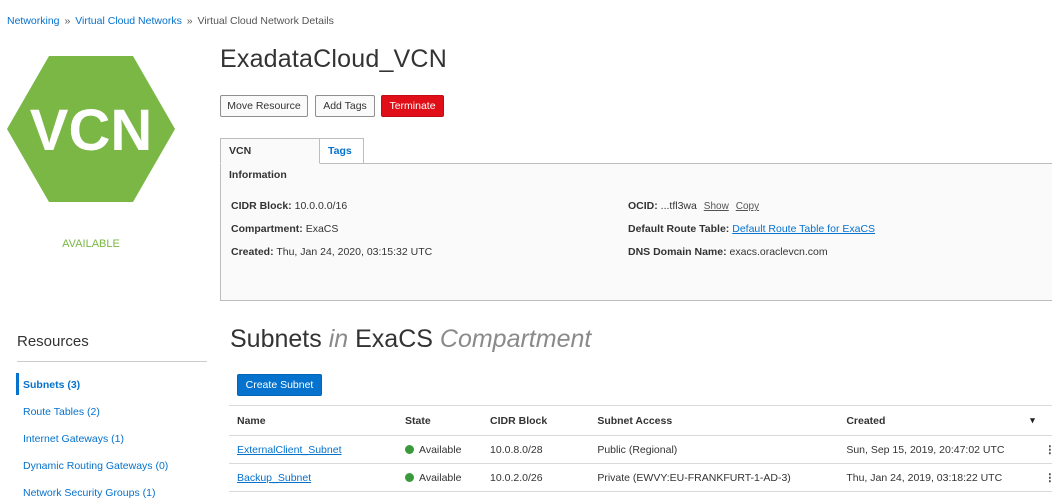 Image resolution: width=1052 pixels, height=499 pixels. Describe the element at coordinates (536, 420) in the screenshot. I see `col-header-cidr: CIDR Block` at that location.